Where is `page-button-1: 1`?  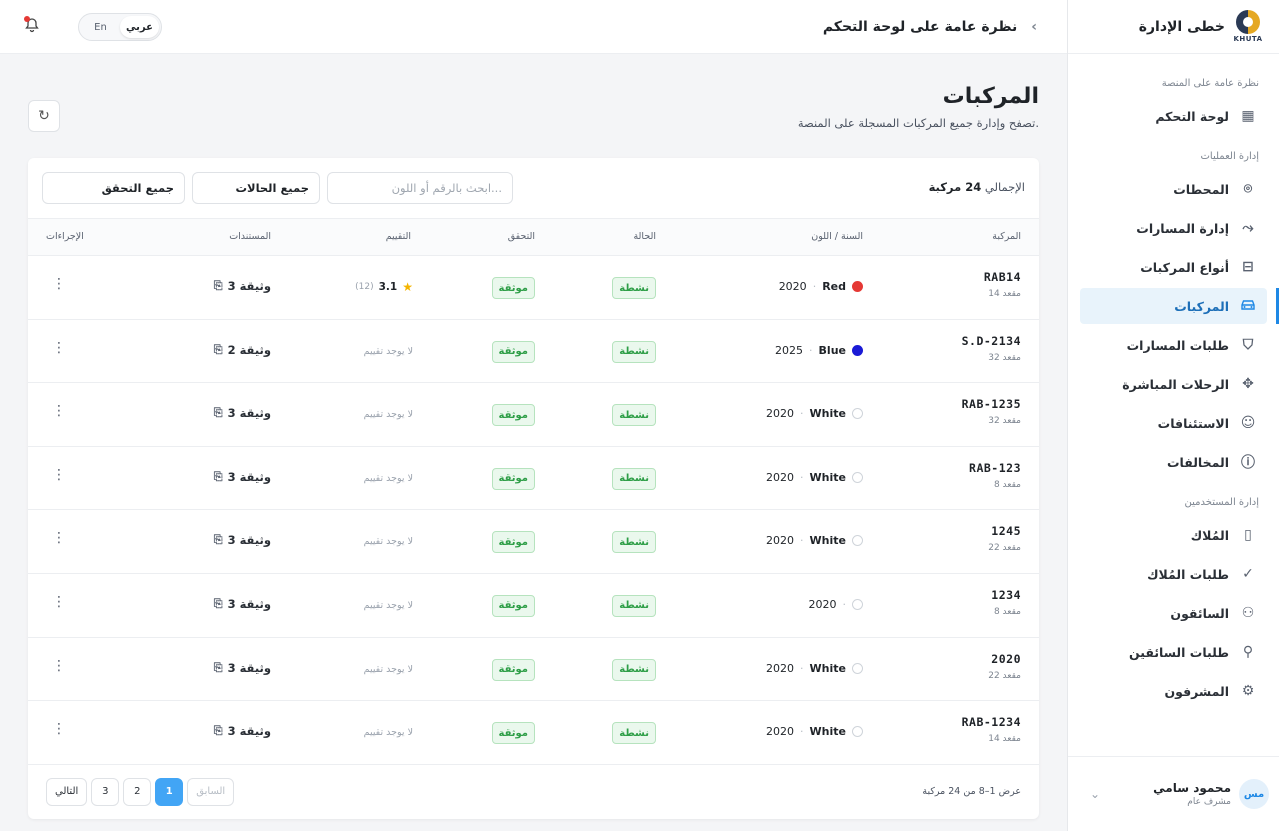
page-button-1: 1 is located at coordinates (169, 791).